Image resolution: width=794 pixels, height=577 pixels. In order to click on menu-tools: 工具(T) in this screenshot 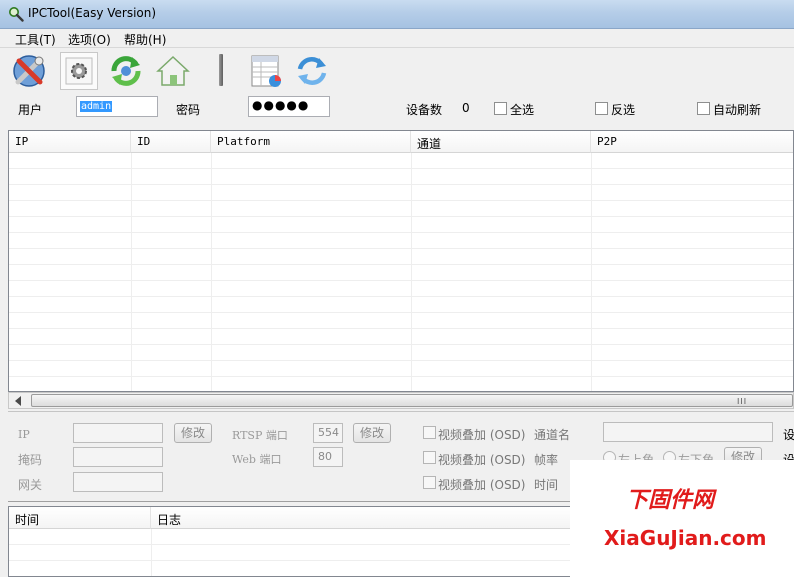, I will do `click(35, 39)`.